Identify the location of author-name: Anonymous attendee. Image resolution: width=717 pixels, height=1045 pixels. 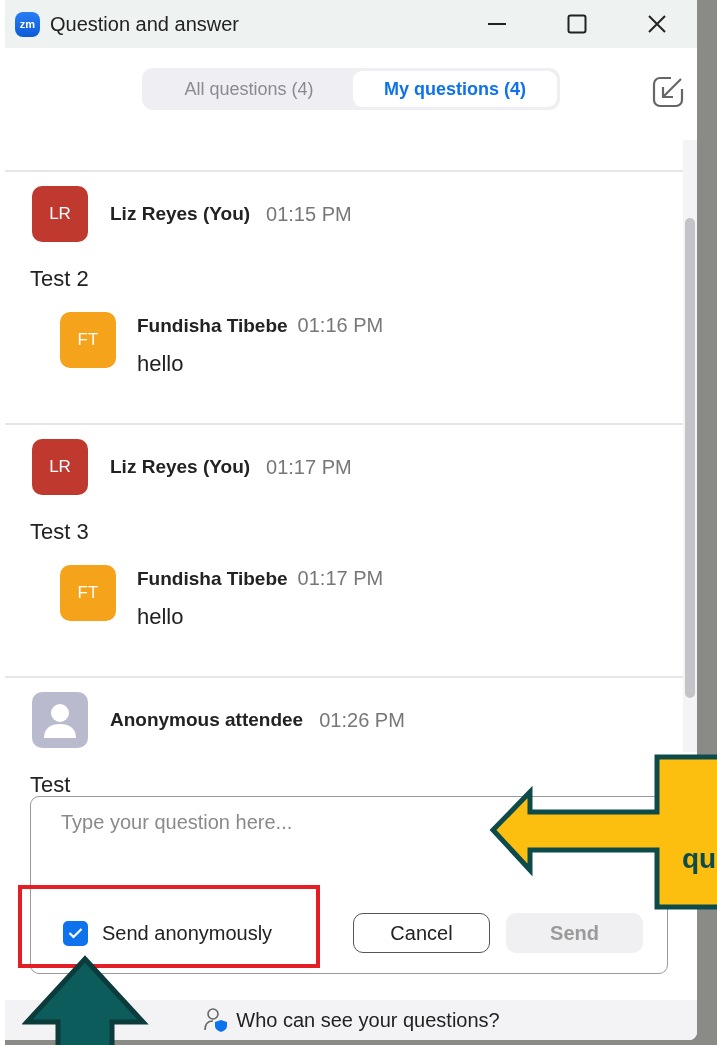
(207, 720).